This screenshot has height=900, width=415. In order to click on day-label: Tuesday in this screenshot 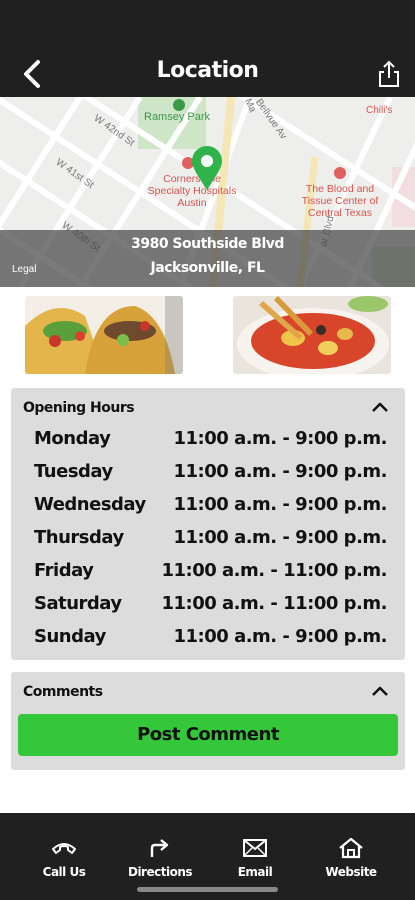, I will do `click(73, 471)`.